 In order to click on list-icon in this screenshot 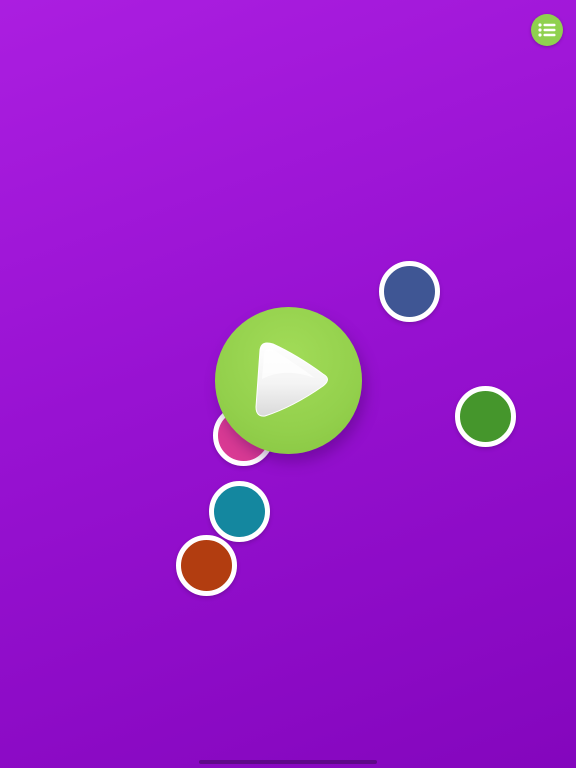, I will do `click(547, 30)`.